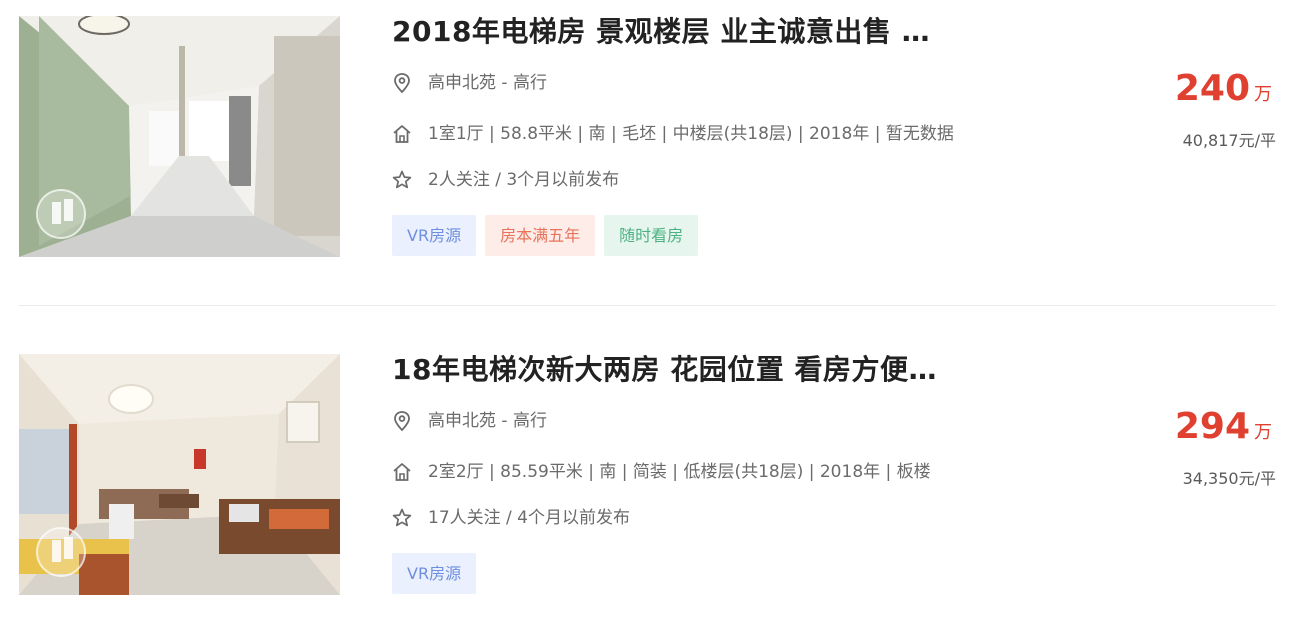 The width and height of the screenshot is (1290, 620). I want to click on tag-list: VR房源, so click(434, 573).